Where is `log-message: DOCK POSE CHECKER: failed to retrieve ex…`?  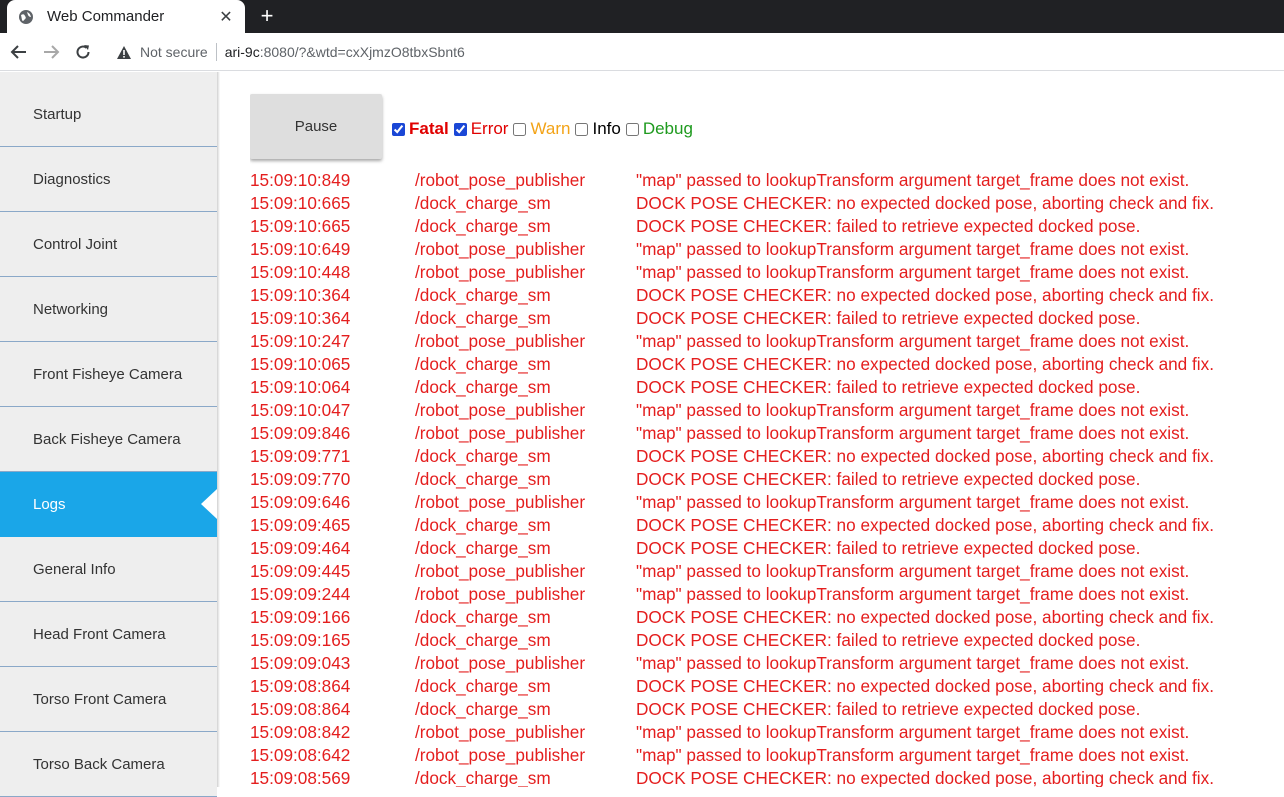
log-message: DOCK POSE CHECKER: failed to retrieve ex… is located at coordinates (888, 548).